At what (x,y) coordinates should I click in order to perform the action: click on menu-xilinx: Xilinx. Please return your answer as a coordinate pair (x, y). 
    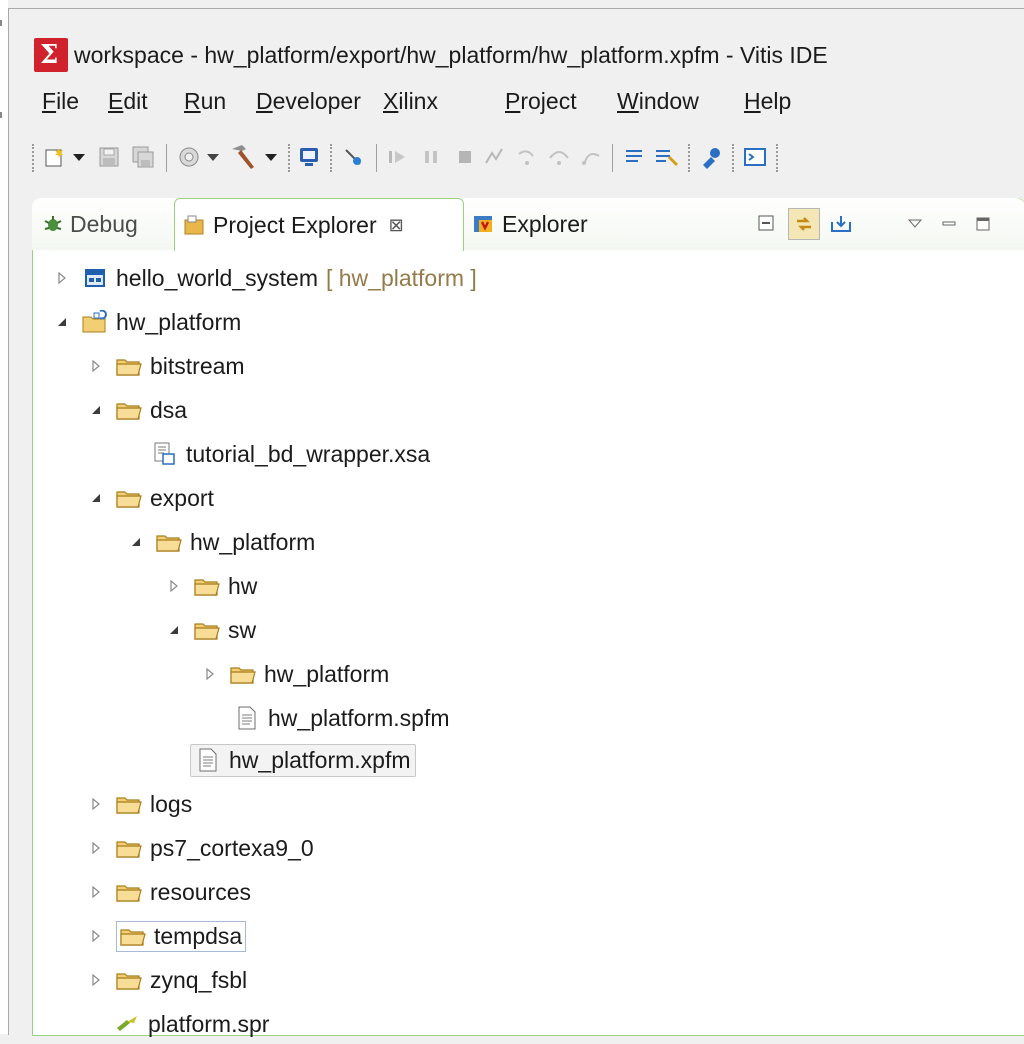
    Looking at the image, I should click on (410, 101).